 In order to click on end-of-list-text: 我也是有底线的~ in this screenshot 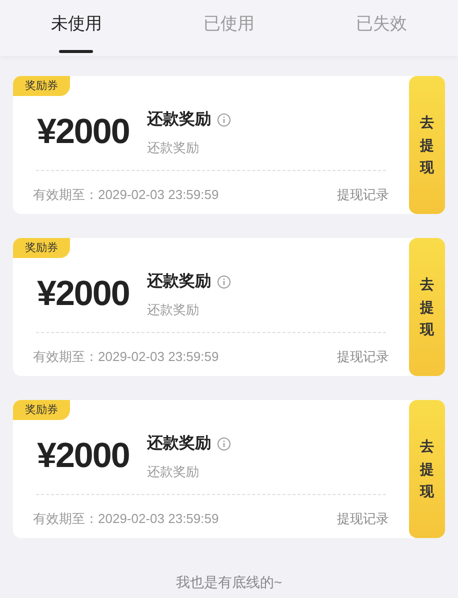, I will do `click(229, 582)`.